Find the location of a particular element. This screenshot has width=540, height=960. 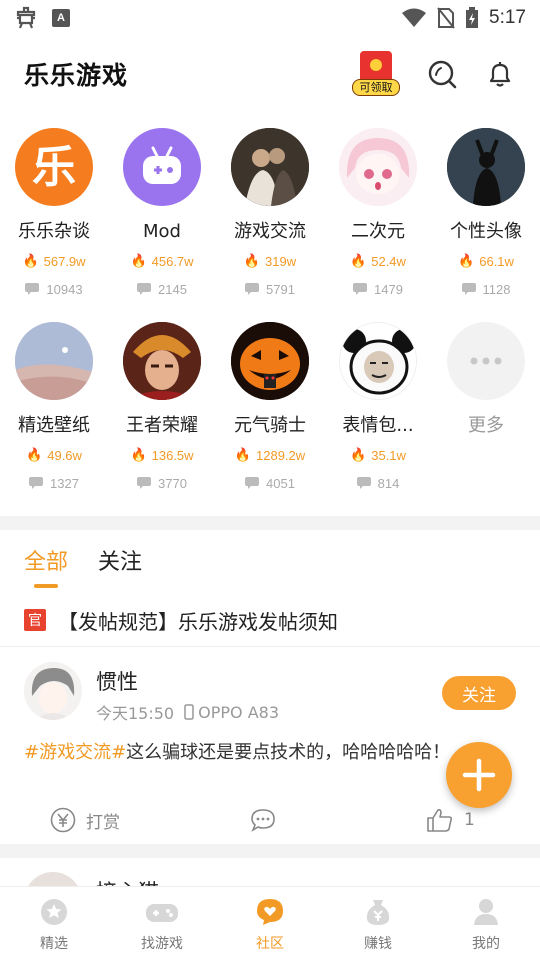

post-content: #游戏交流#这么骗球还是要点技术的，哈哈哈哈哈！ is located at coordinates (264, 751).